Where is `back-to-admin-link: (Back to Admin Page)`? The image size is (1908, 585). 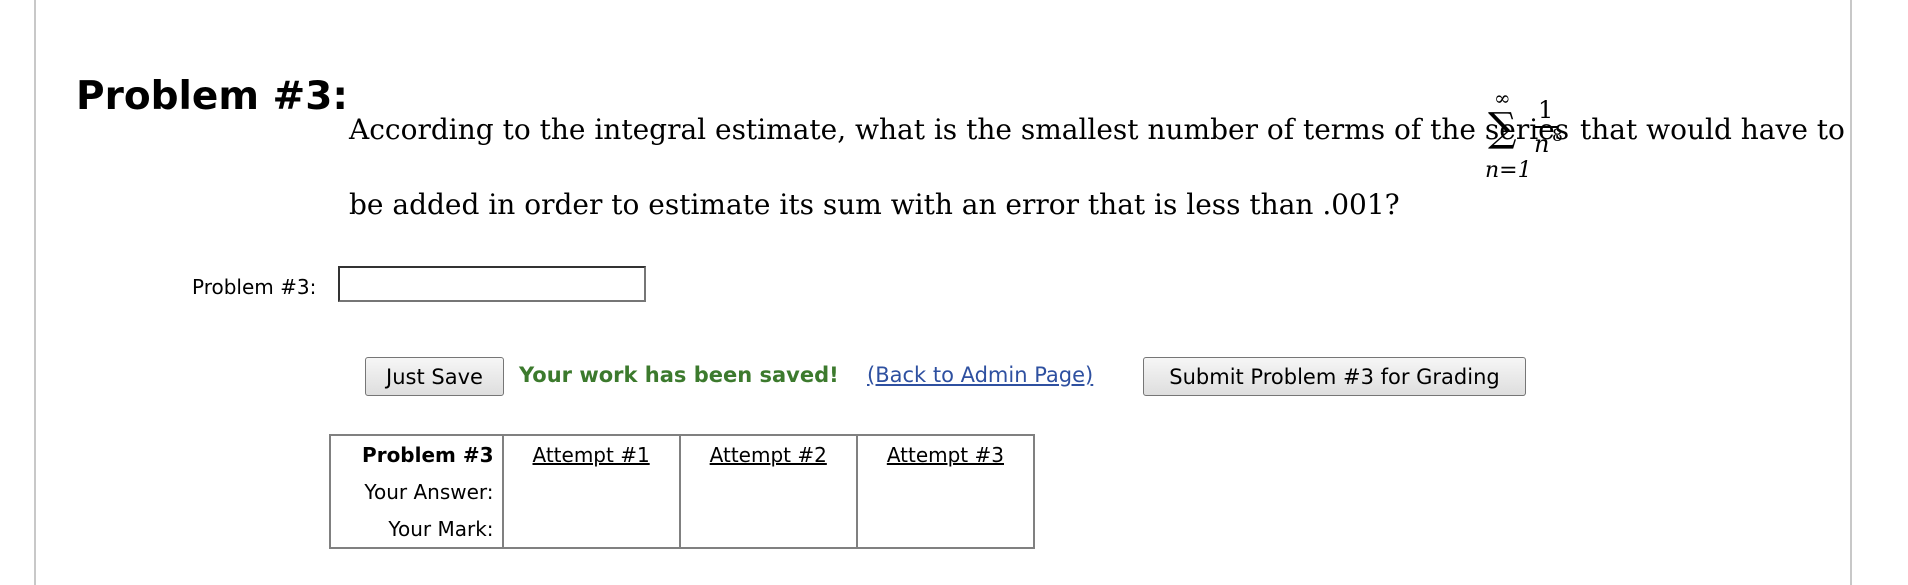 back-to-admin-link: (Back to Admin Page) is located at coordinates (980, 375).